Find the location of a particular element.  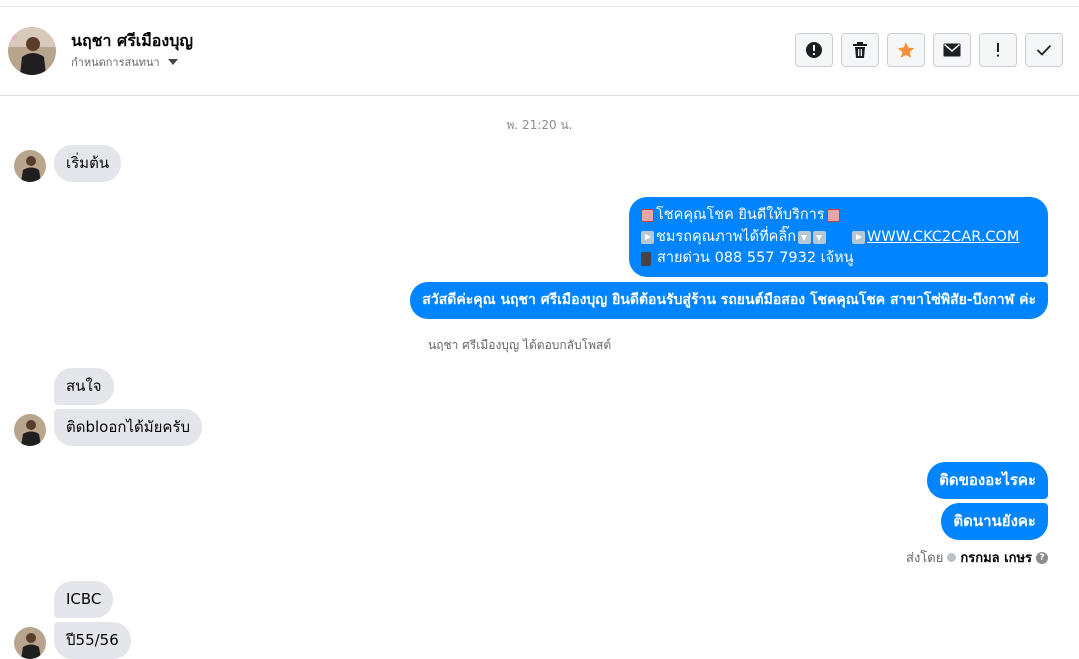

mail-icon is located at coordinates (952, 50).